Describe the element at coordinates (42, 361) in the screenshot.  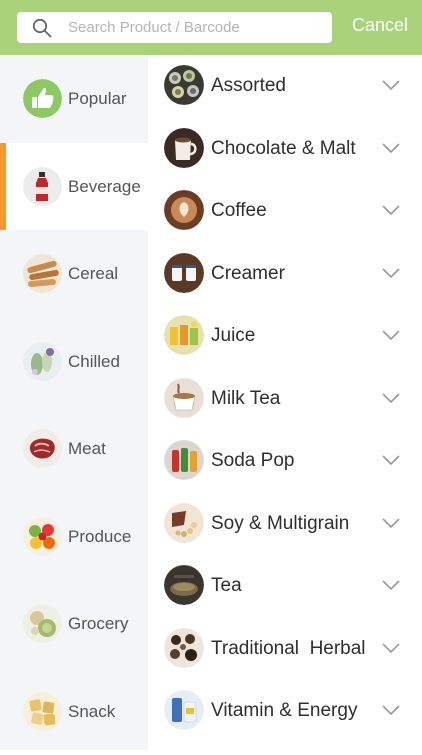
I see `chilled-thumbnail` at that location.